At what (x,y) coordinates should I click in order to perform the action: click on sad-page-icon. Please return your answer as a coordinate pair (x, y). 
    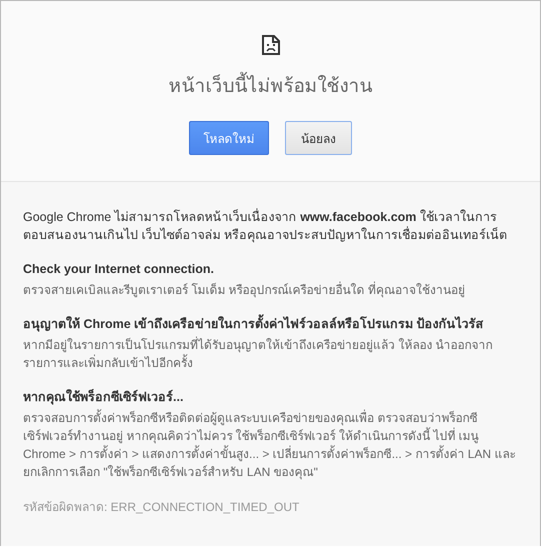
    Looking at the image, I should click on (271, 45).